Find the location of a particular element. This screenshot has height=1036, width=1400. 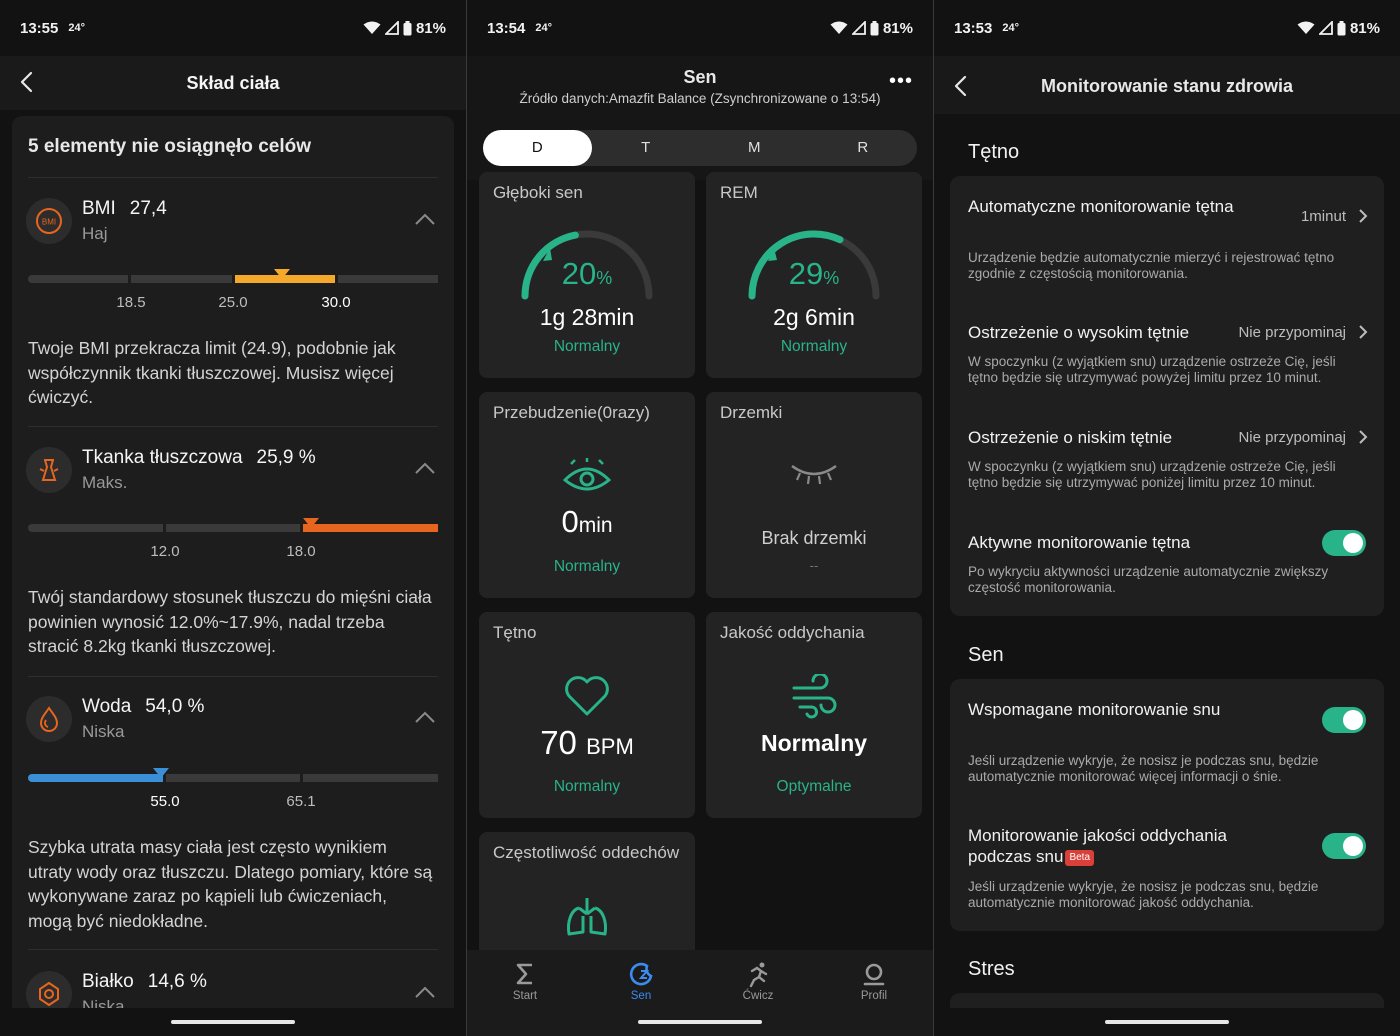

header: Monitorowanie stanu zdrowia is located at coordinates (1167, 85).